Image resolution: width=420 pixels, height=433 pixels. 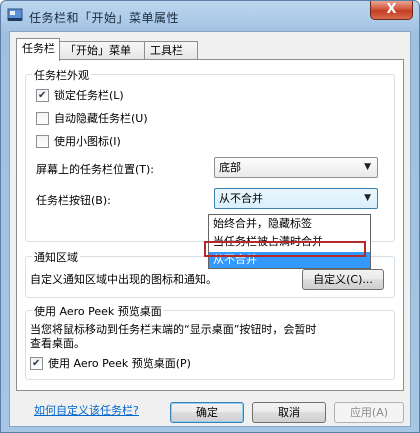 What do you see at coordinates (95, 169) in the screenshot?
I see `taskbar-position-label: 屏幕上的任务栏位置(T):` at bounding box center [95, 169].